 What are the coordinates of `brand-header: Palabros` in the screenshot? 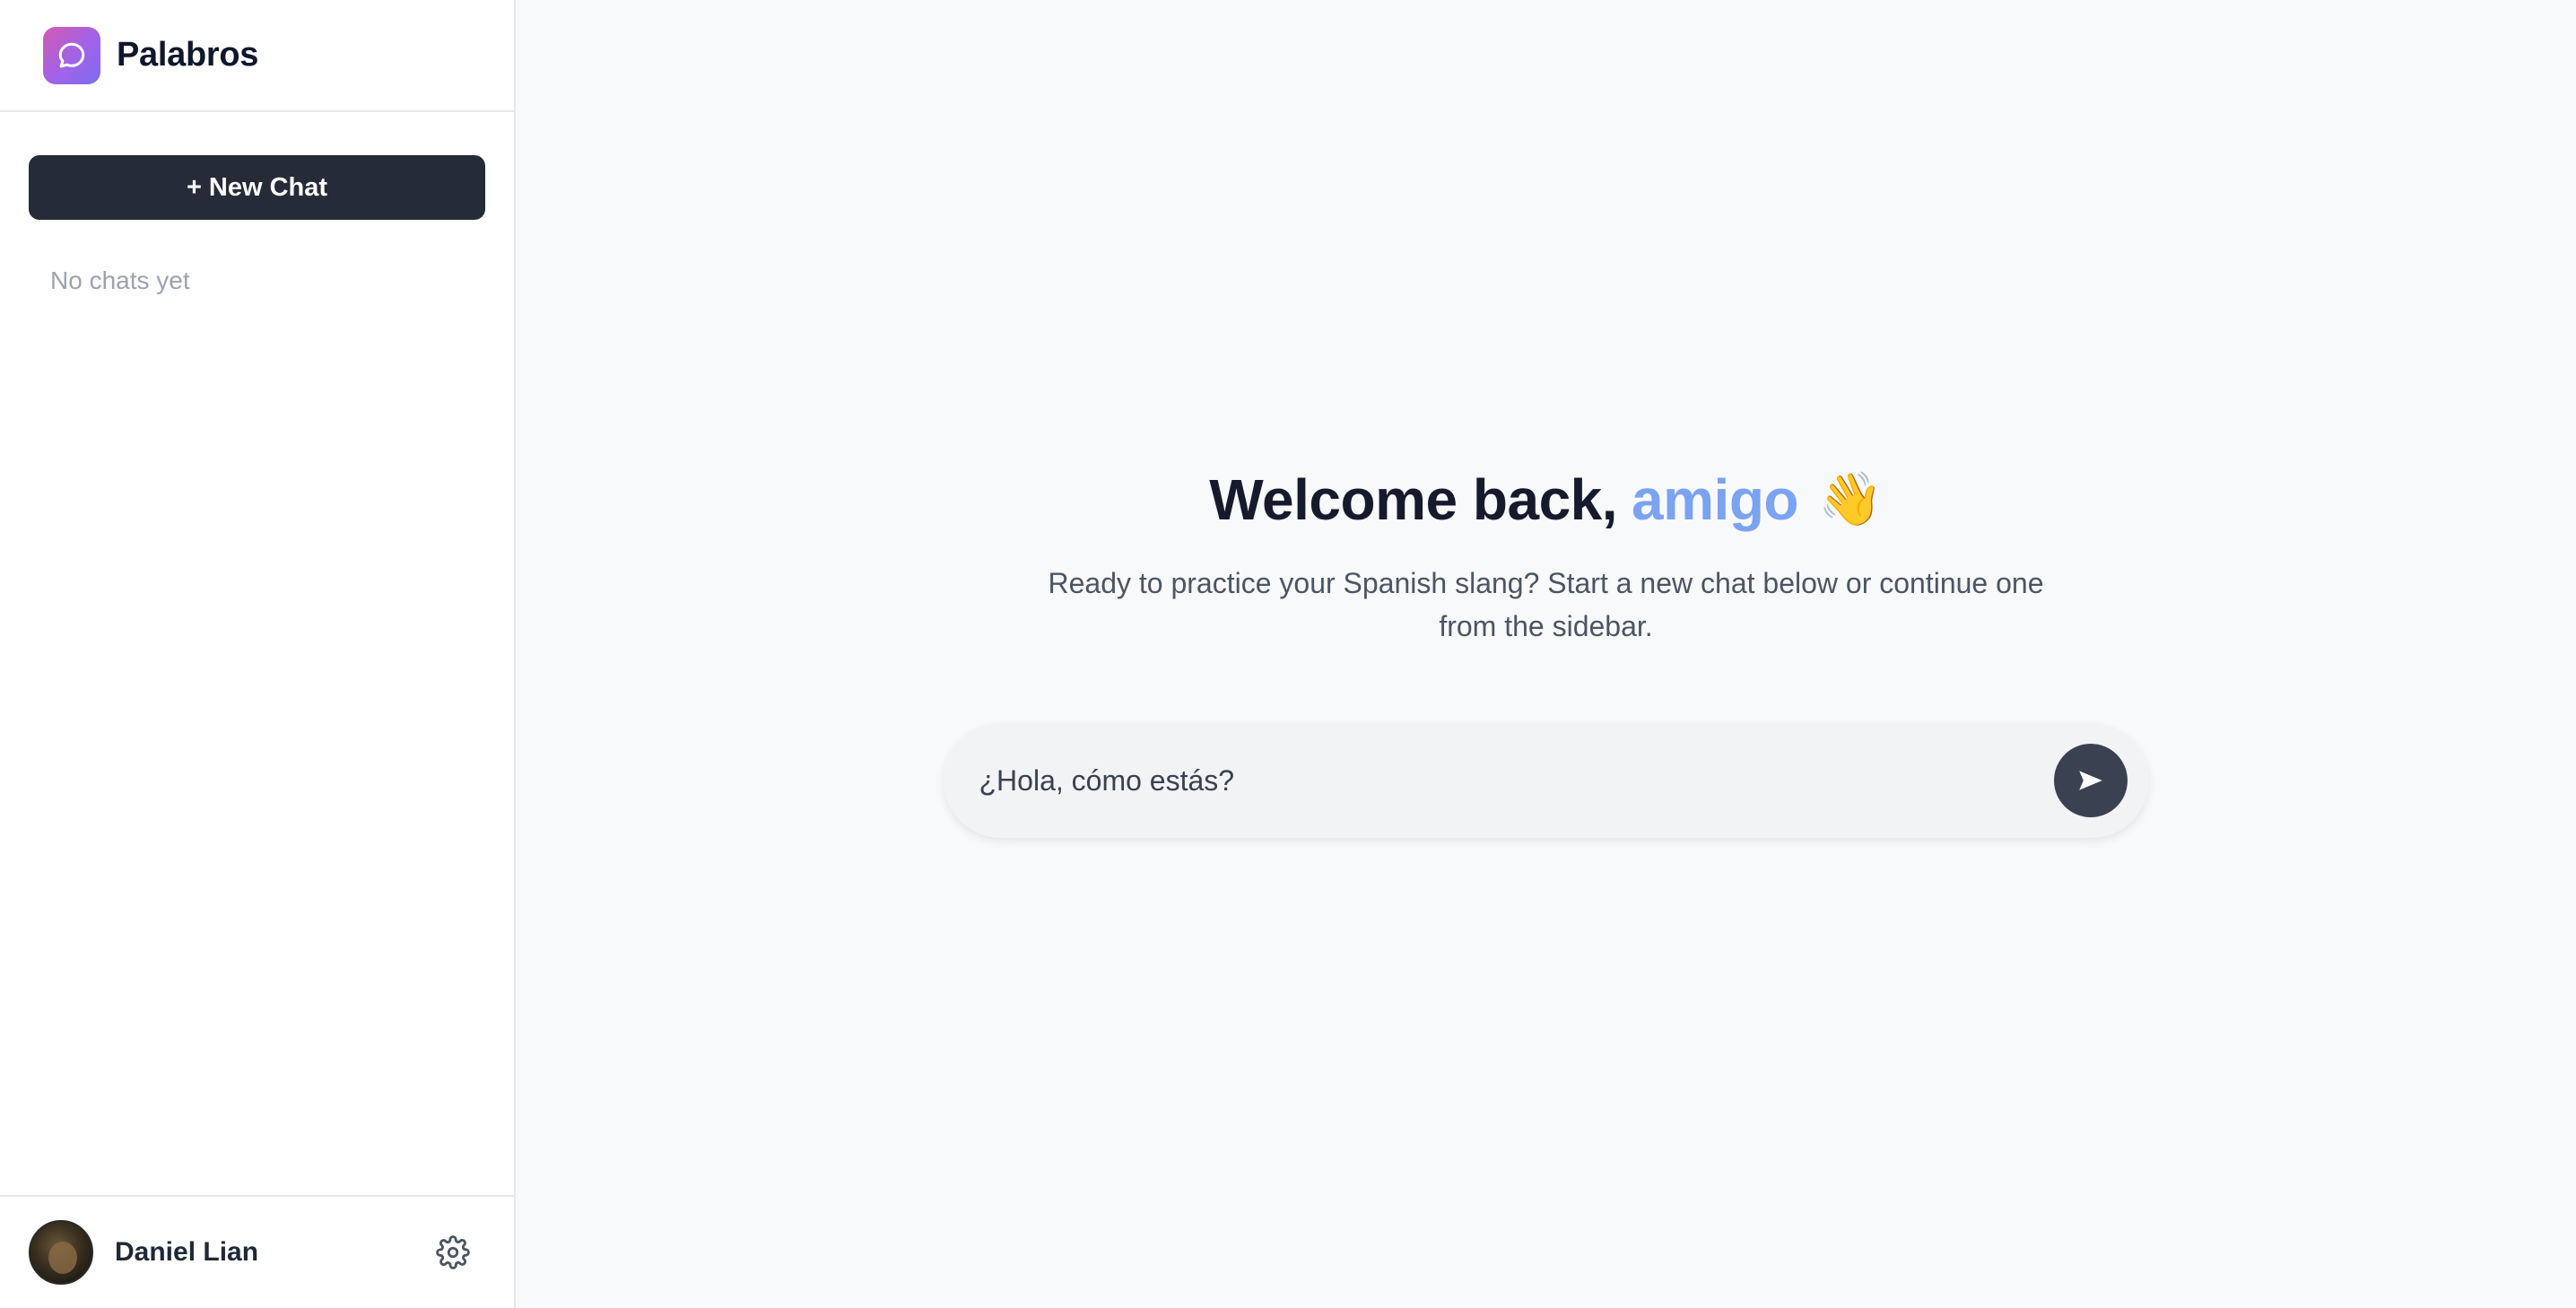 It's located at (257, 56).